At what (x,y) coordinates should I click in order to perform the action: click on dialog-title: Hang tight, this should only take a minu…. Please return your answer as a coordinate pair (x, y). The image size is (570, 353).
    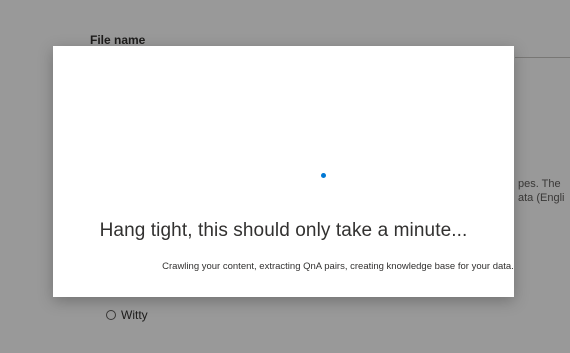
    Looking at the image, I should click on (283, 230).